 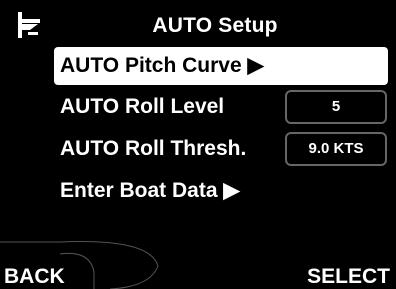 I want to click on menu-item-enter-boat-data: Enter Boat Data ▶, so click(x=221, y=191).